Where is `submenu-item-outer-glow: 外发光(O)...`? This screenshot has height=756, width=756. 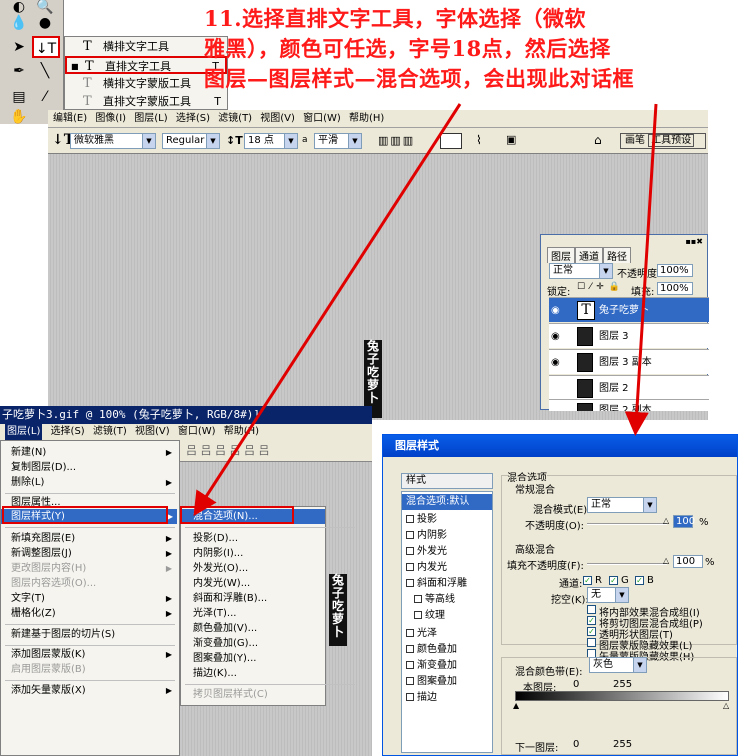
submenu-item-outer-glow: 外发光(O)... is located at coordinates (258, 568).